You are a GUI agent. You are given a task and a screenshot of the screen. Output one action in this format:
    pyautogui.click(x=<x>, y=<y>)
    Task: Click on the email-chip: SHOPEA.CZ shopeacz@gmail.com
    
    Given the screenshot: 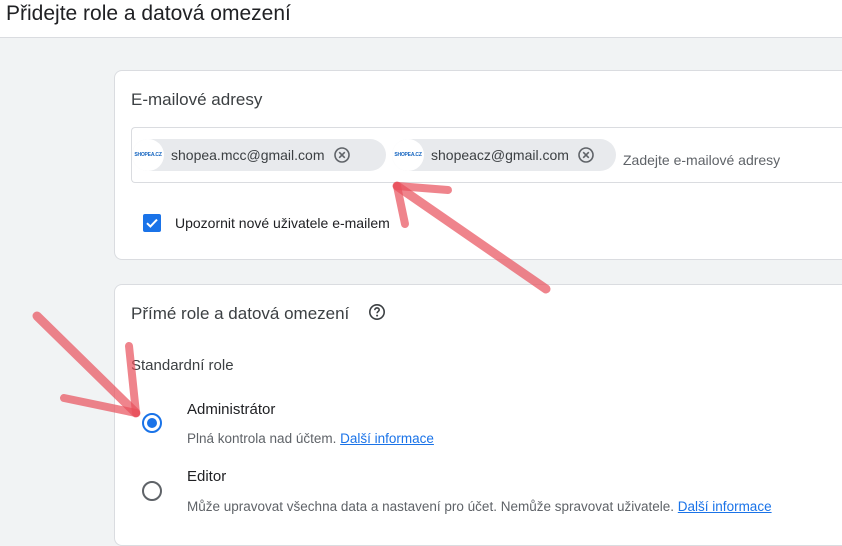 What is the action you would take?
    pyautogui.click(x=504, y=155)
    